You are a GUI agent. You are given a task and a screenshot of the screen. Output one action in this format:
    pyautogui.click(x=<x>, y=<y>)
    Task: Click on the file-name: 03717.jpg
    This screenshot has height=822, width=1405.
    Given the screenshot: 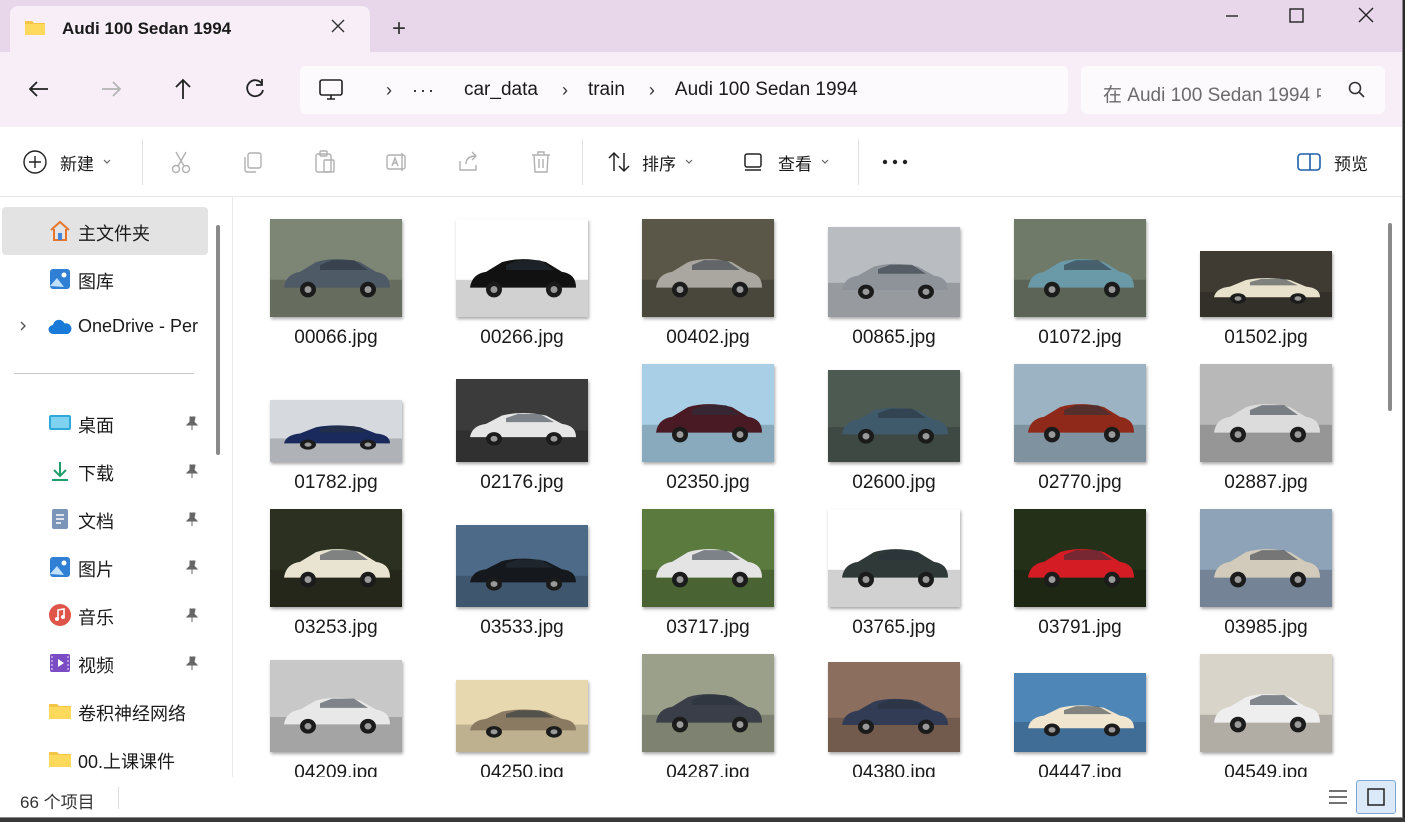 What is the action you would take?
    pyautogui.click(x=708, y=627)
    